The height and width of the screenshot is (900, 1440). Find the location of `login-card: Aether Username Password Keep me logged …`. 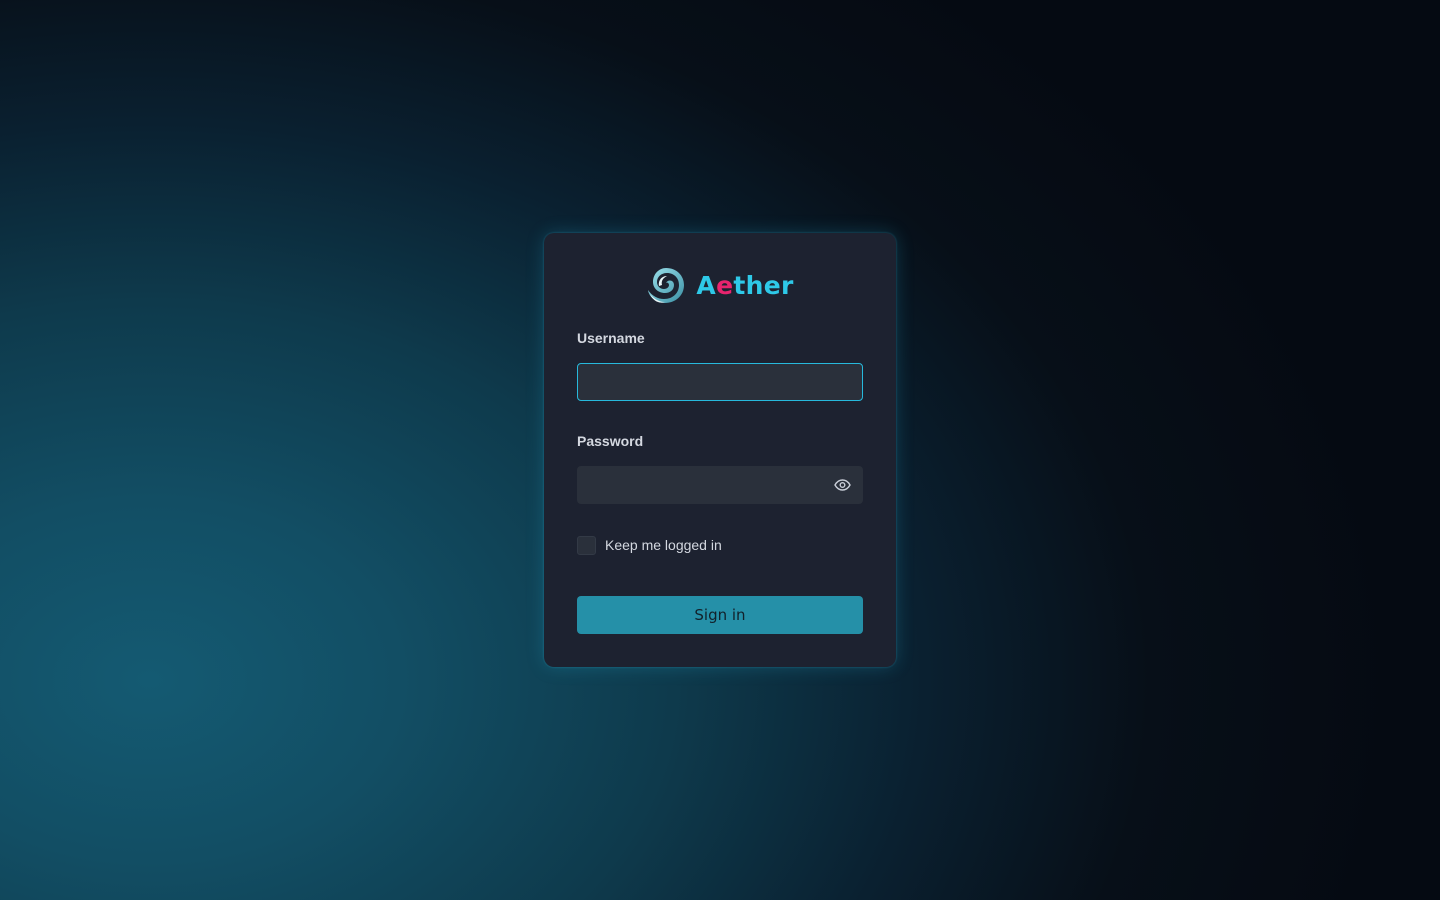

login-card: Aether Username Password Keep me logged … is located at coordinates (720, 450).